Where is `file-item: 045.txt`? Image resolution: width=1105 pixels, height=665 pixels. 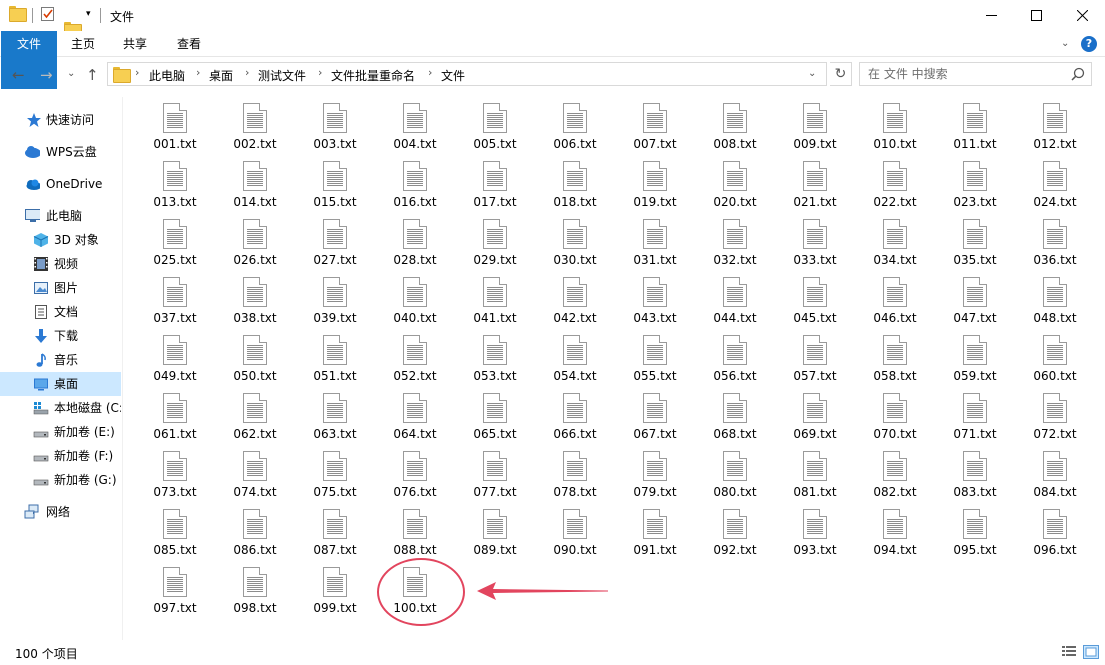
file-item: 045.txt is located at coordinates (810, 300).